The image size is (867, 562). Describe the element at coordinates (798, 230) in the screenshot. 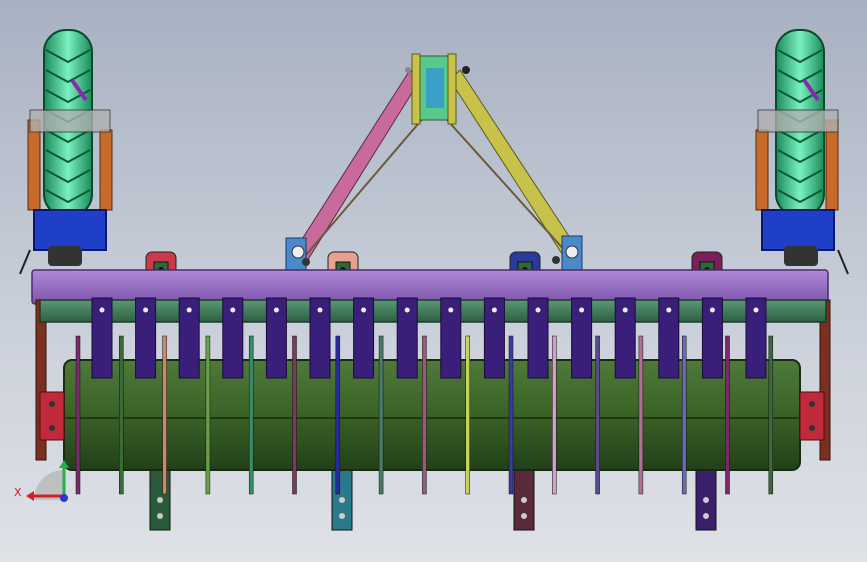

I see `wheel-frame-right` at that location.